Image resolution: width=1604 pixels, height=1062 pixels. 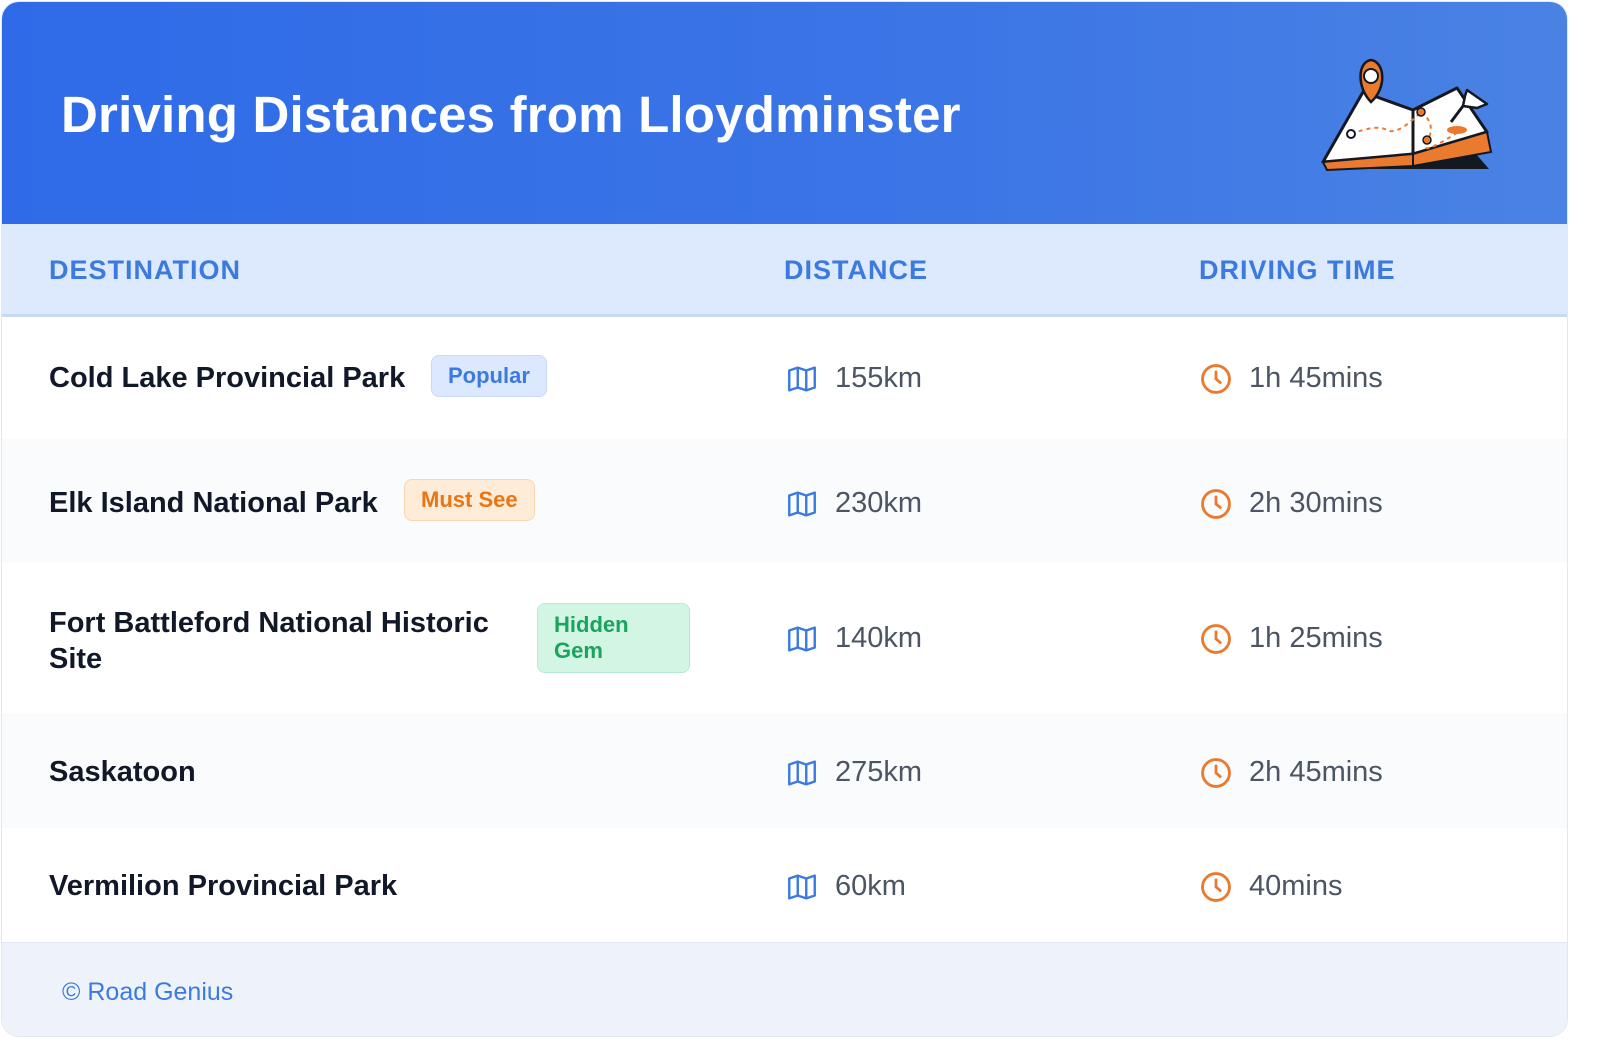 I want to click on page-title: Driving Distances from Lloydminster, so click(x=511, y=114).